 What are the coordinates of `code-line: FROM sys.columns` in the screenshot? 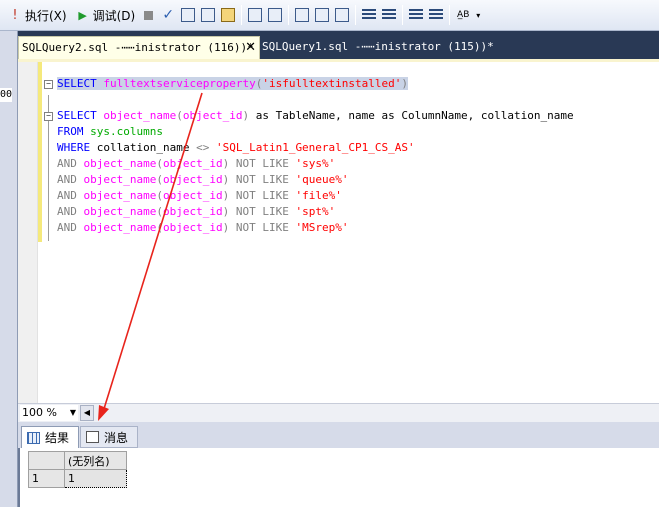 It's located at (308, 132).